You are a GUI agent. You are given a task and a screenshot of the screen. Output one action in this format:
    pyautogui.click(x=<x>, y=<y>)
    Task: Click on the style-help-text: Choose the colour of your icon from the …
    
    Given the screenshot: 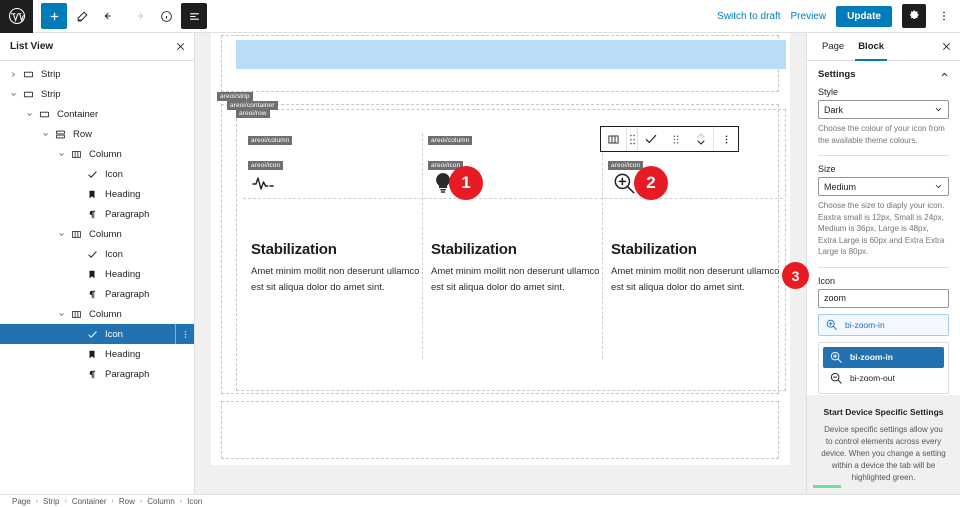 What is the action you would take?
    pyautogui.click(x=881, y=134)
    